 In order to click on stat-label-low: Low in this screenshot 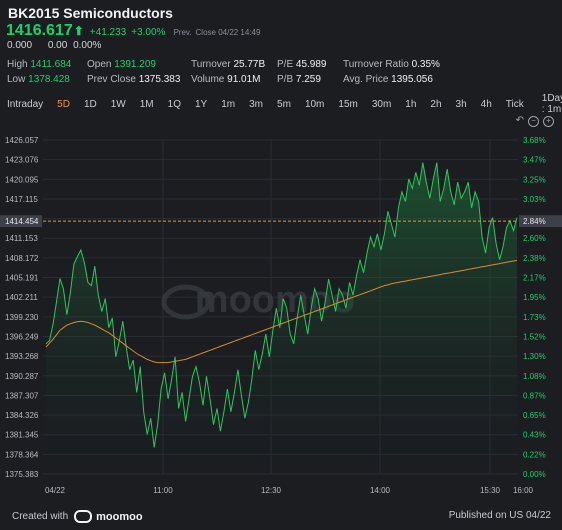, I will do `click(16, 79)`.